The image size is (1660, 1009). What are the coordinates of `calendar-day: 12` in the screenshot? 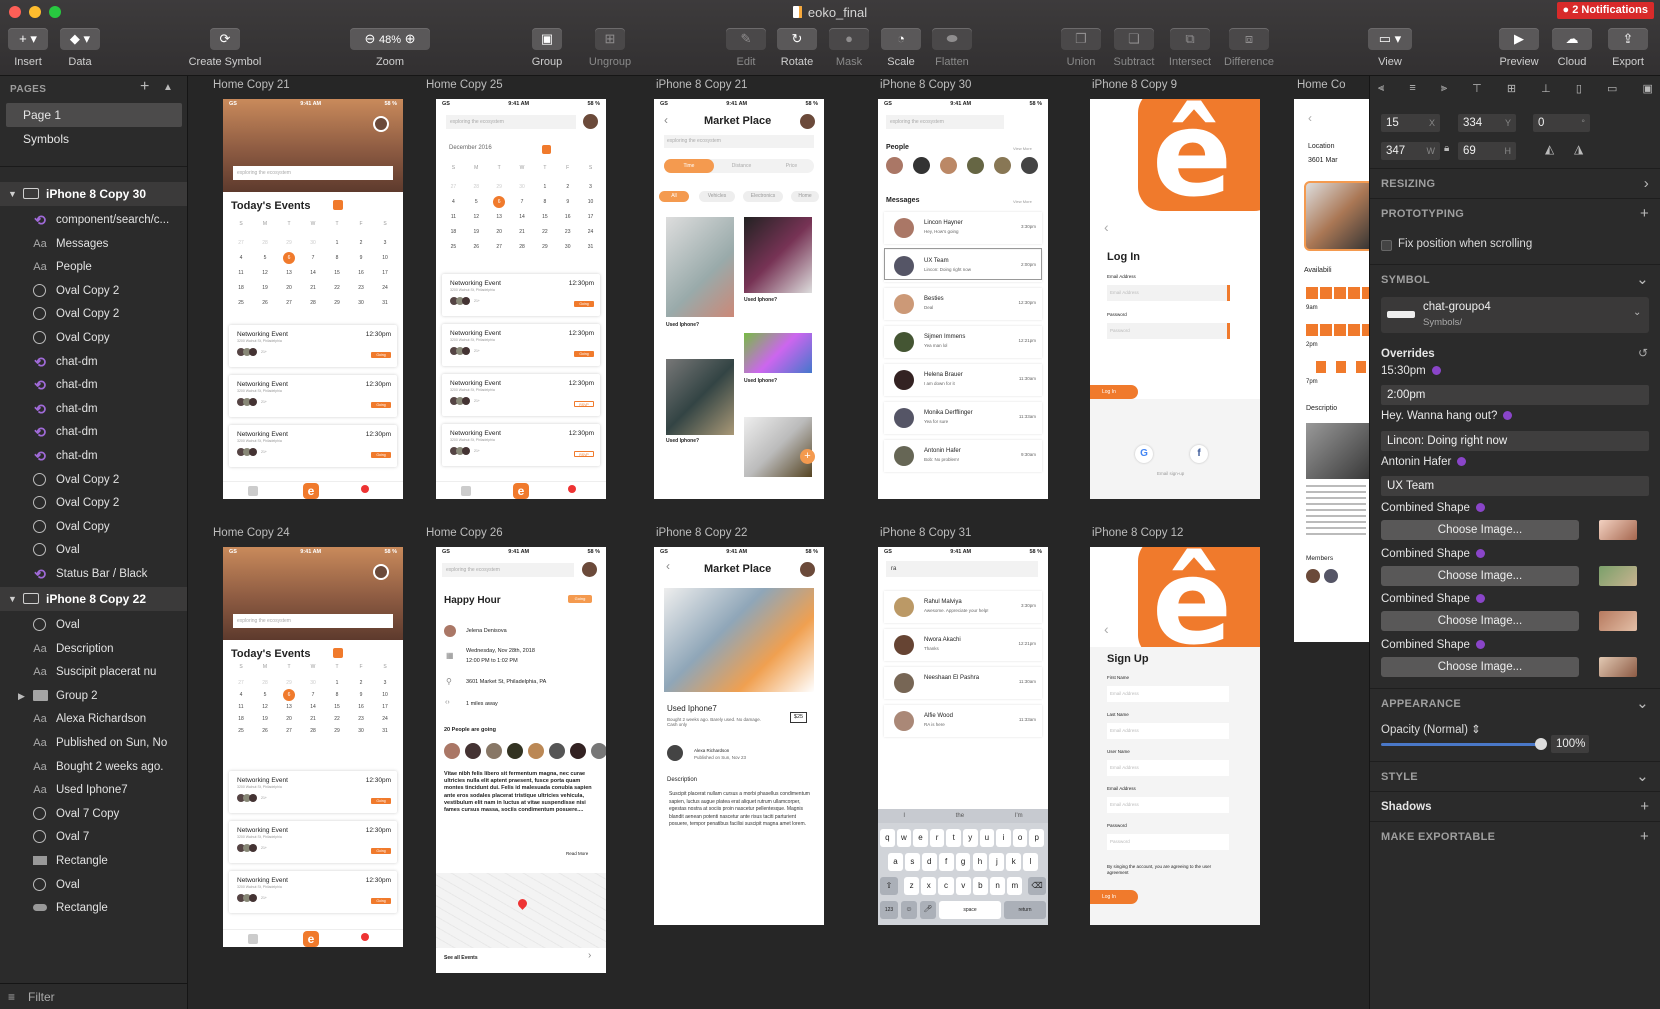 It's located at (476, 217).